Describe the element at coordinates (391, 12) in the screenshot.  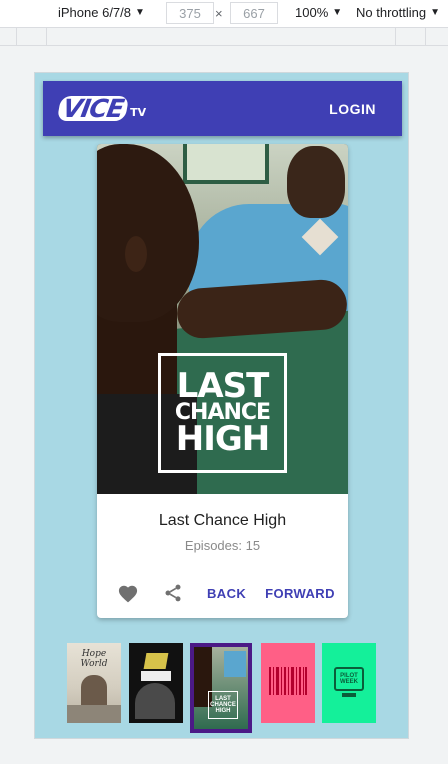
I see `throttle-label: No throttling` at that location.